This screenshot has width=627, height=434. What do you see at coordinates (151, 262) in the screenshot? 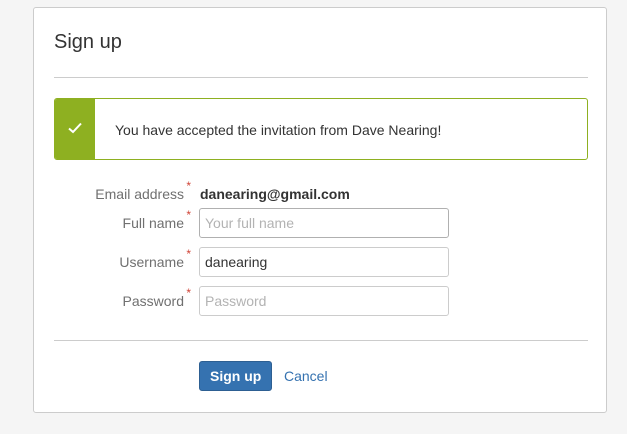
I see `username-label: Username` at bounding box center [151, 262].